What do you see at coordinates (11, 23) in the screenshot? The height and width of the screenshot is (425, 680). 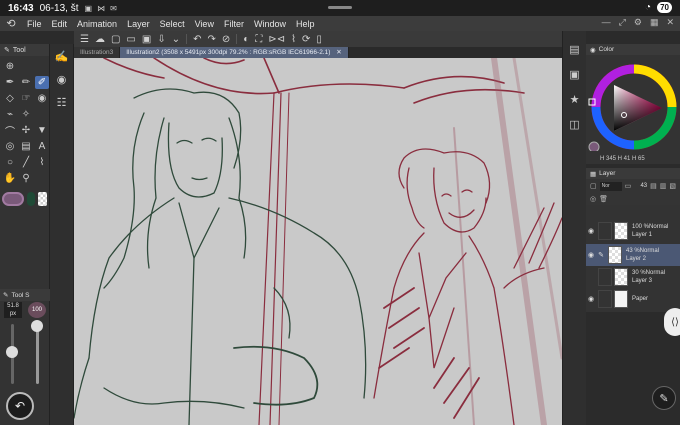 I see `app-logo-icon: ⟲` at bounding box center [11, 23].